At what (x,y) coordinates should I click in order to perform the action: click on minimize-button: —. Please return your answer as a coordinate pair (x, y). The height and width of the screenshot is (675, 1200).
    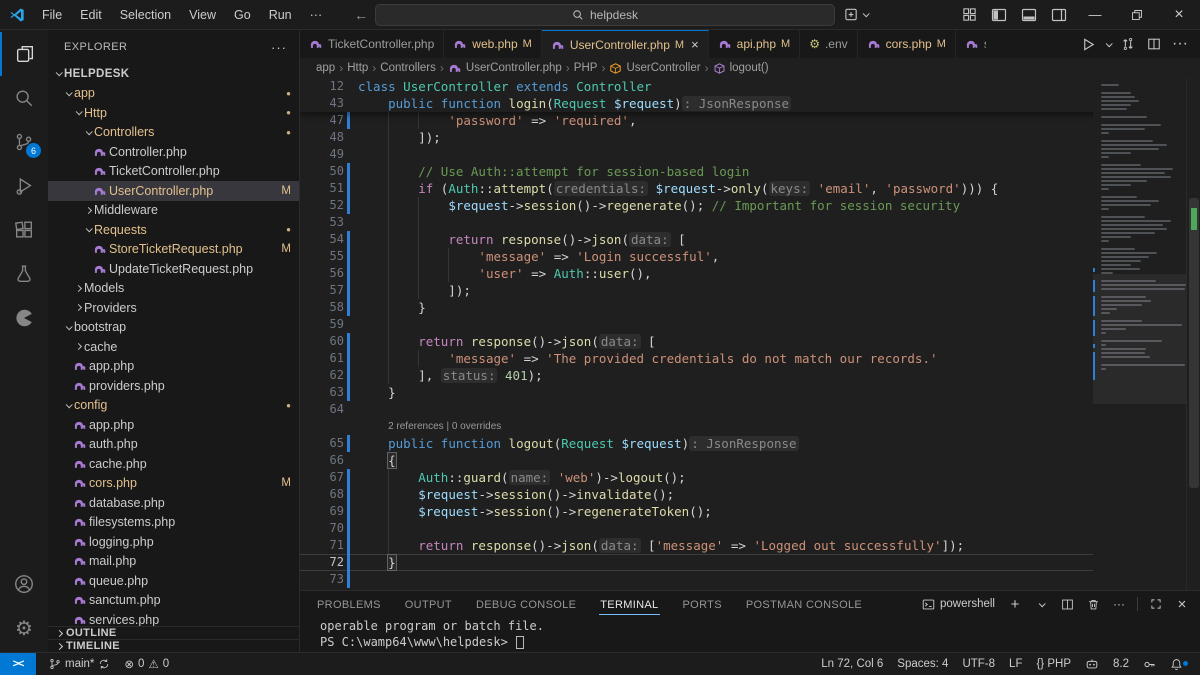
    Looking at the image, I should click on (1095, 14).